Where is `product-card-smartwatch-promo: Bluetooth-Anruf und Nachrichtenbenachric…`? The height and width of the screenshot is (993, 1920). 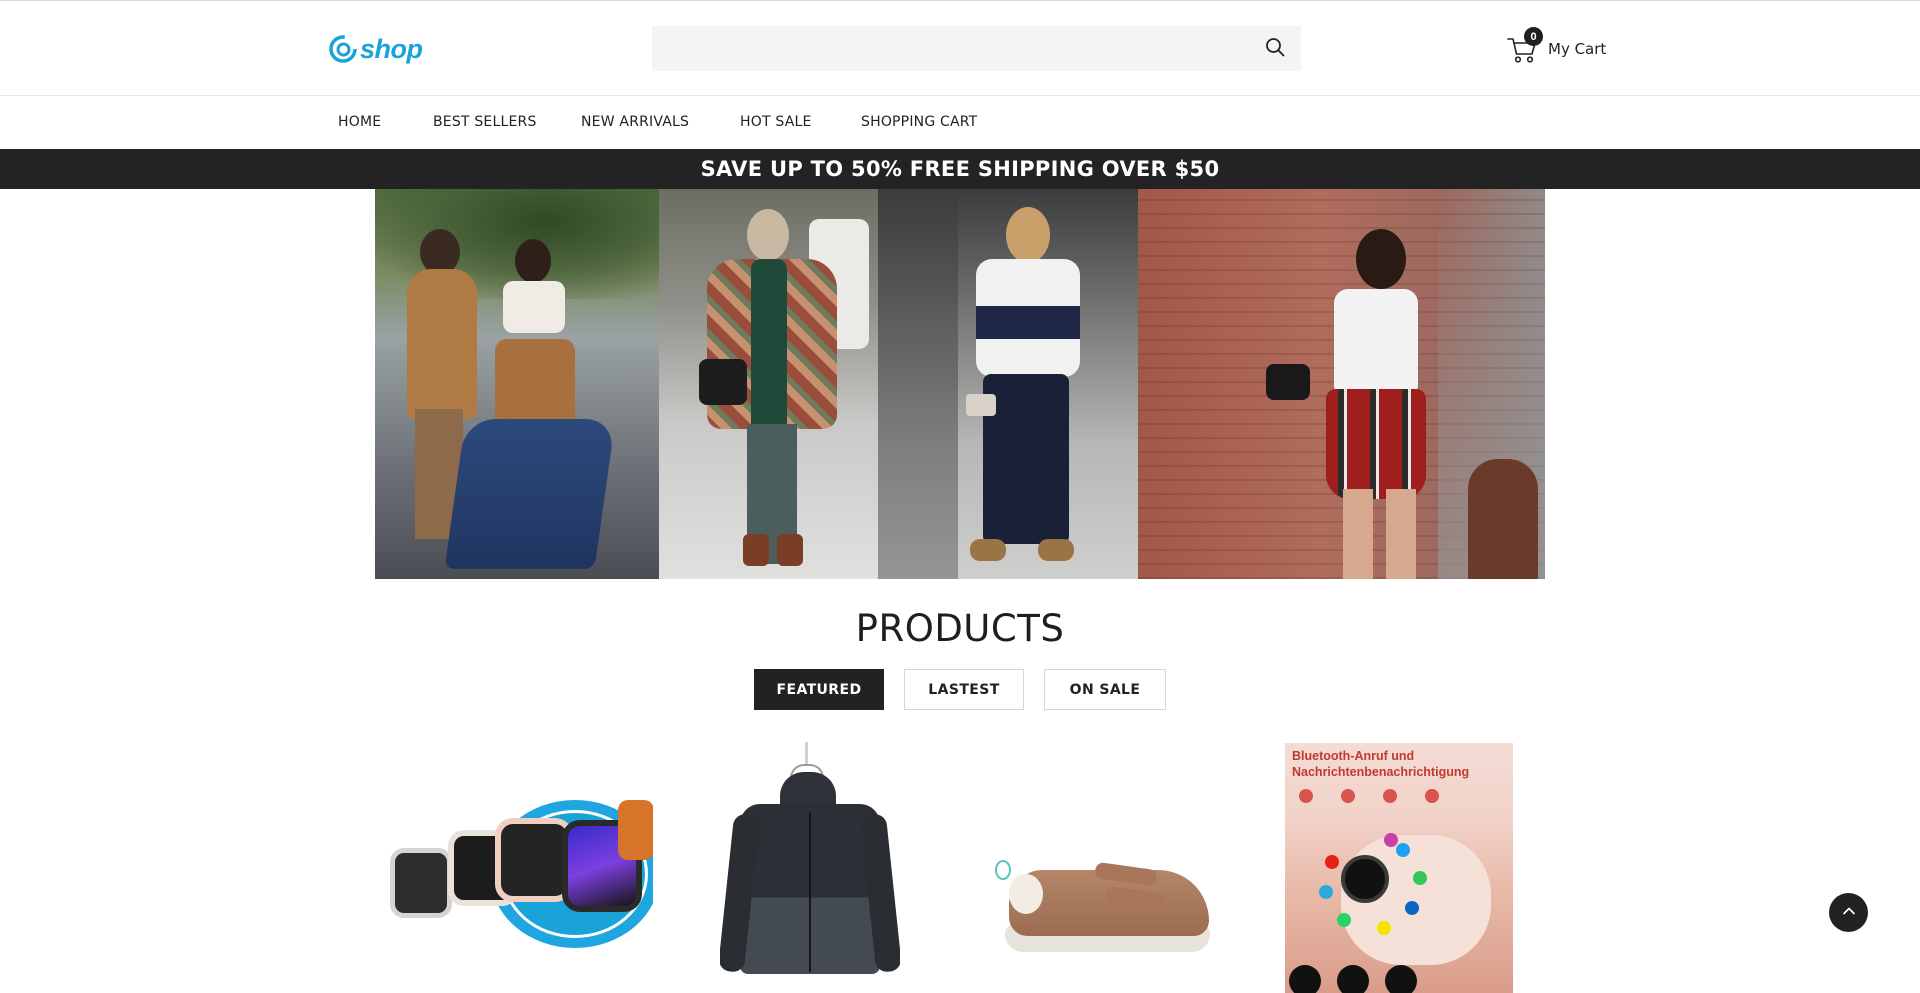 product-card-smartwatch-promo: Bluetooth-Anruf und Nachrichtenbenachric… is located at coordinates (1399, 868).